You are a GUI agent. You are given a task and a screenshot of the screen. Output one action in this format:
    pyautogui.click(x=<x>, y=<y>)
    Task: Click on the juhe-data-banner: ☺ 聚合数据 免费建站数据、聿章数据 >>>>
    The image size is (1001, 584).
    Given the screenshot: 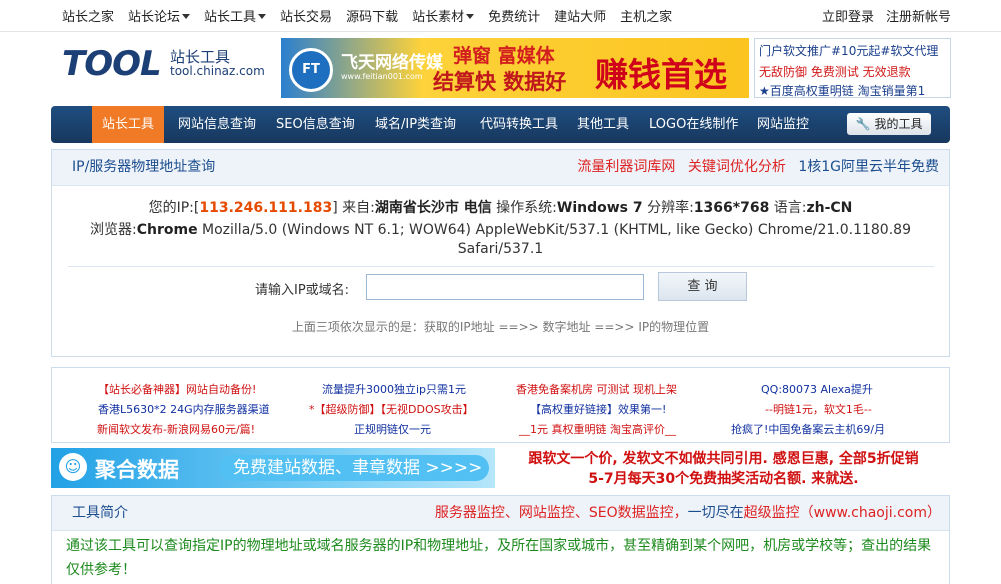 What is the action you would take?
    pyautogui.click(x=273, y=468)
    